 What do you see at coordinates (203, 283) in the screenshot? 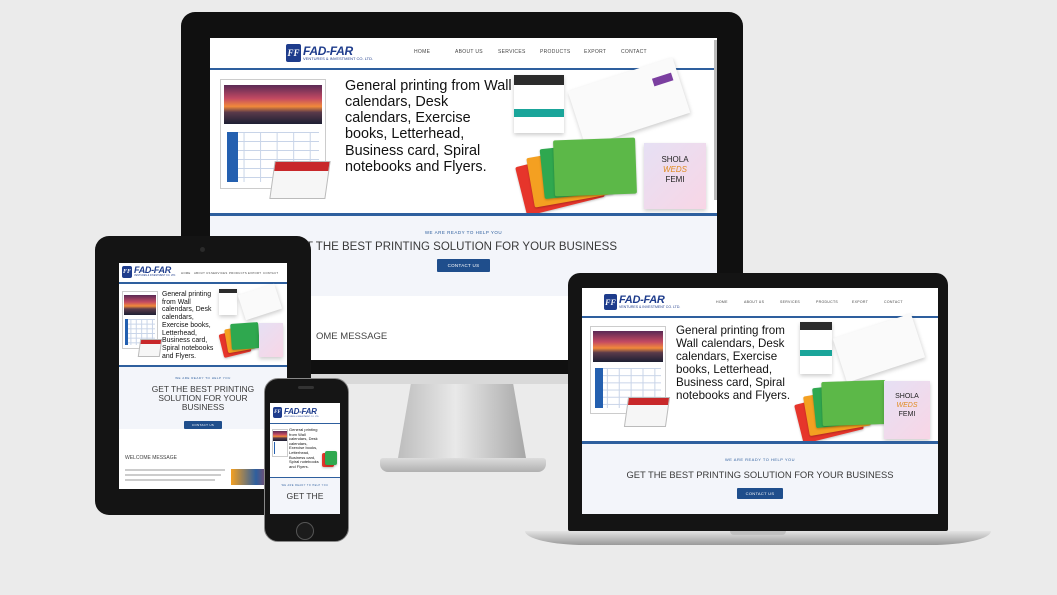
I see `tablet-nav-rule` at bounding box center [203, 283].